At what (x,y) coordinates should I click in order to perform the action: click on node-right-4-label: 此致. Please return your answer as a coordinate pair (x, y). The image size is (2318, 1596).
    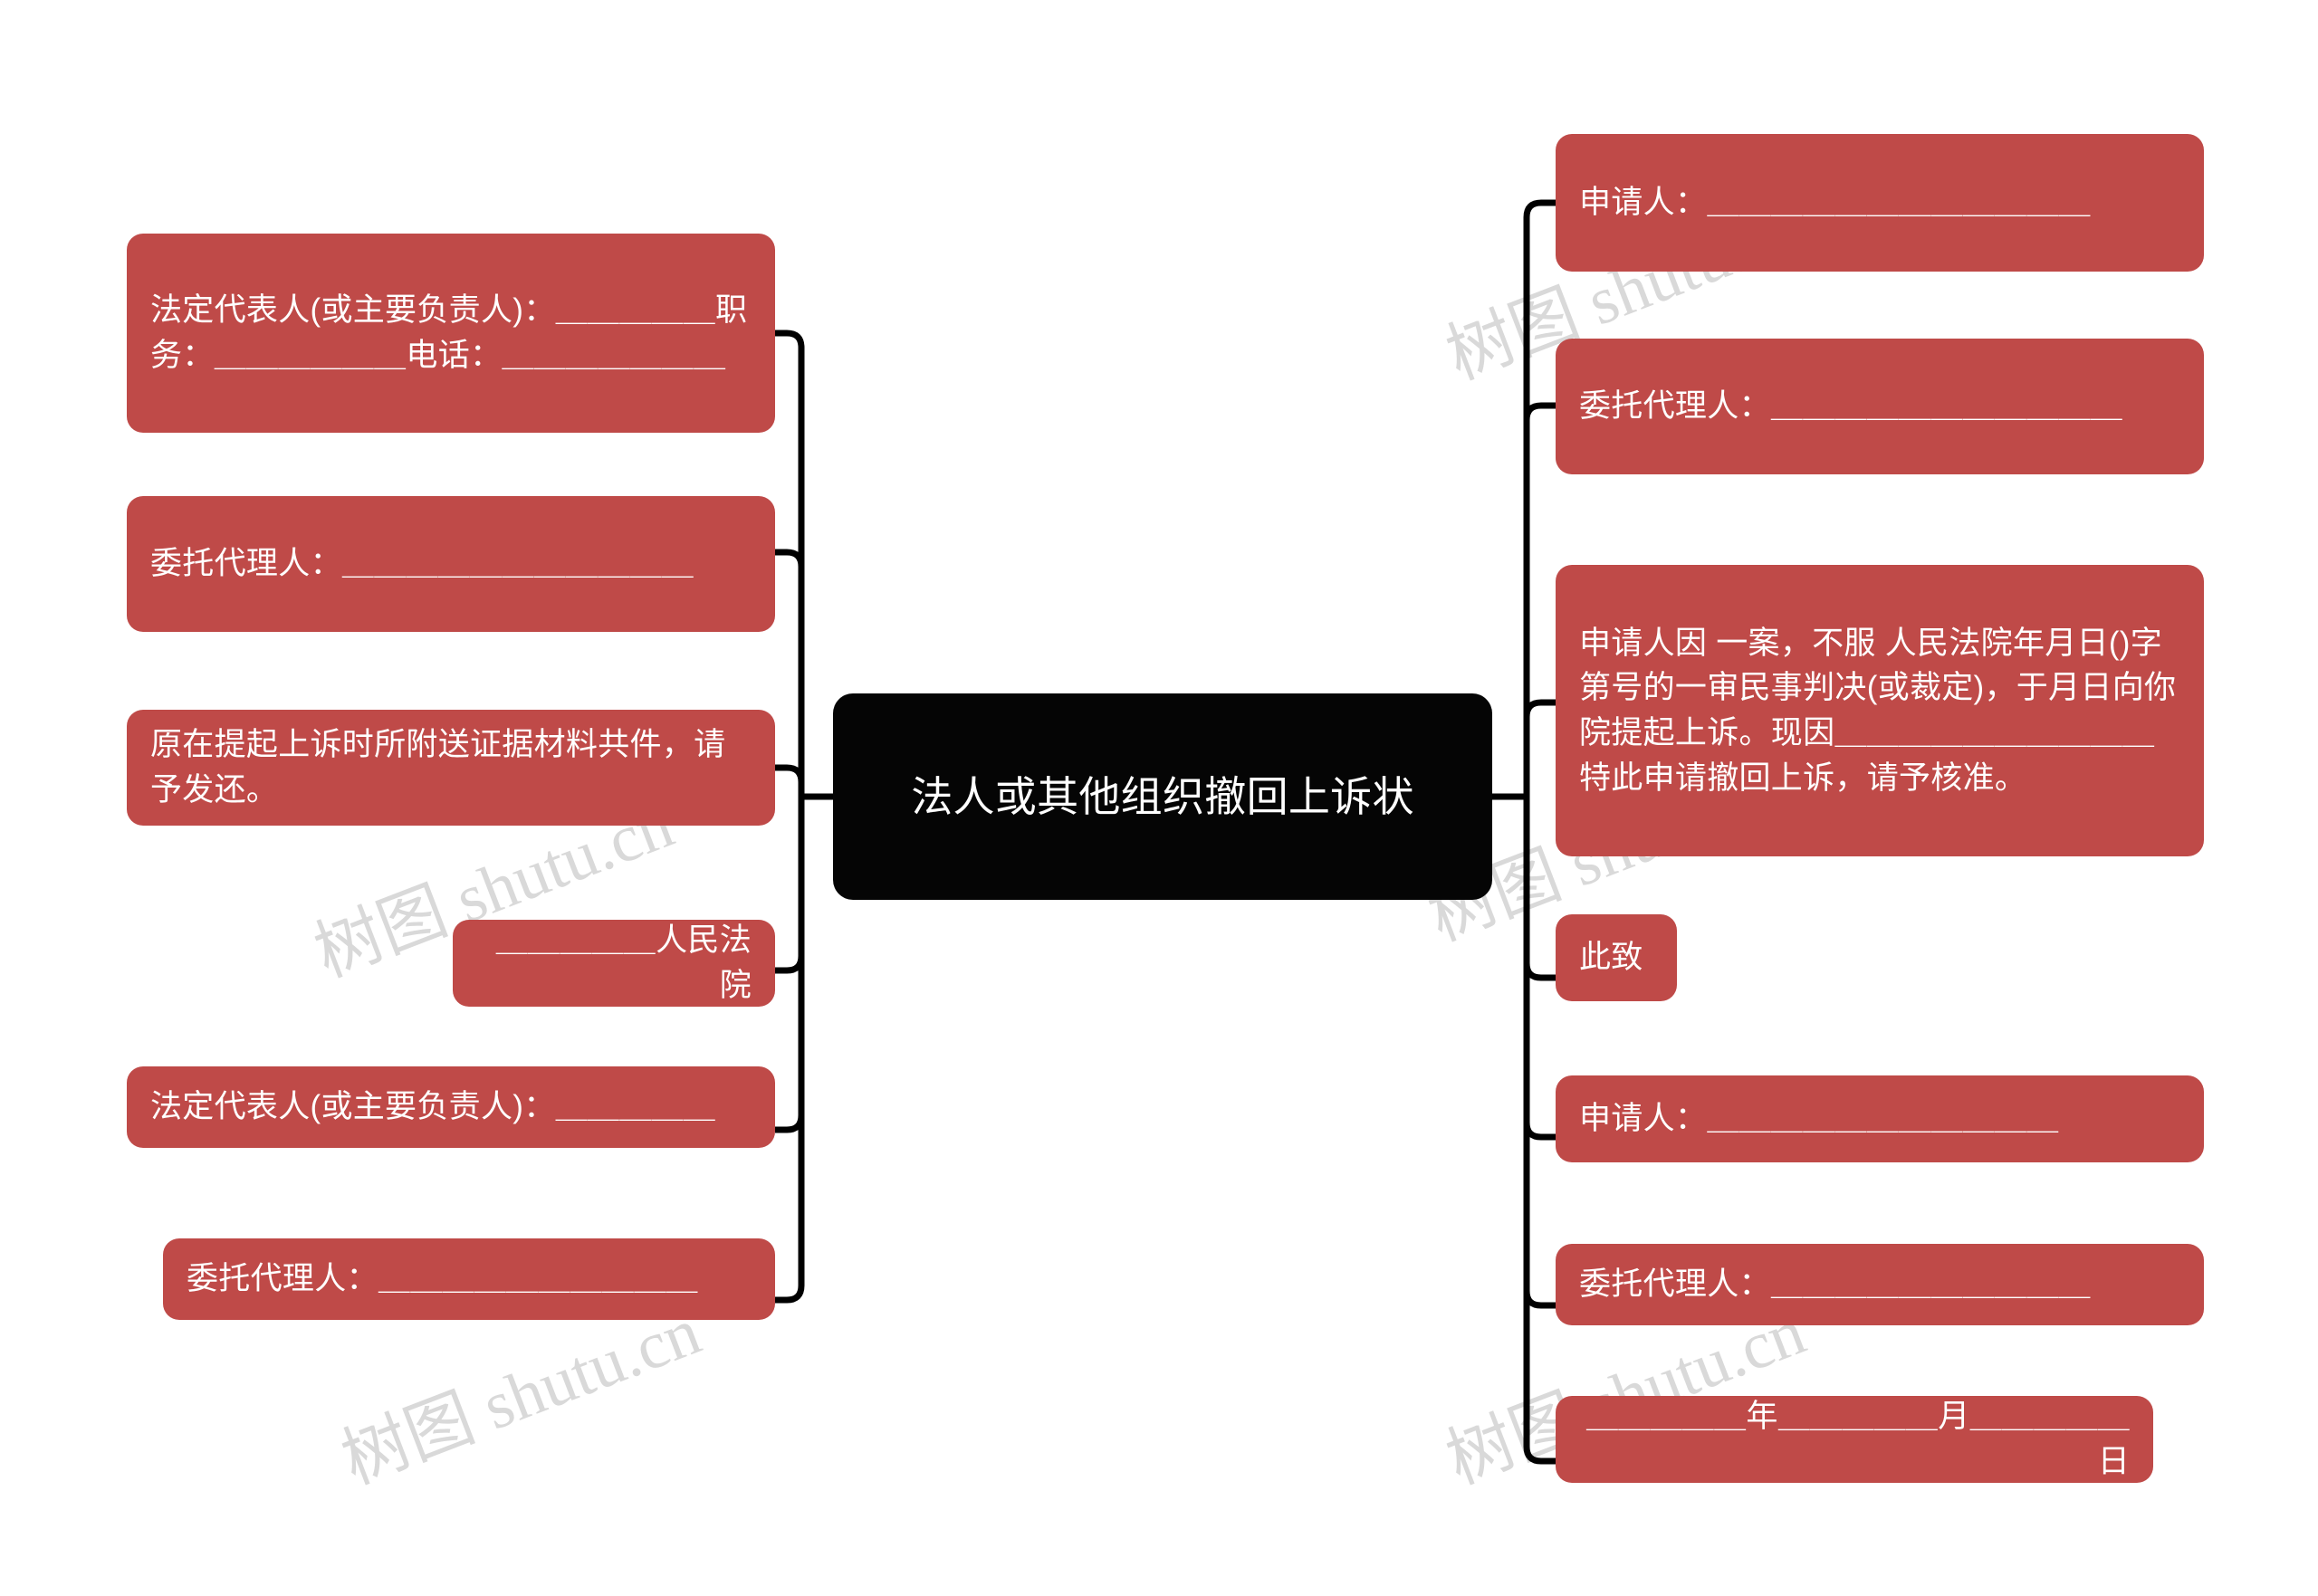
    Looking at the image, I should click on (1611, 958).